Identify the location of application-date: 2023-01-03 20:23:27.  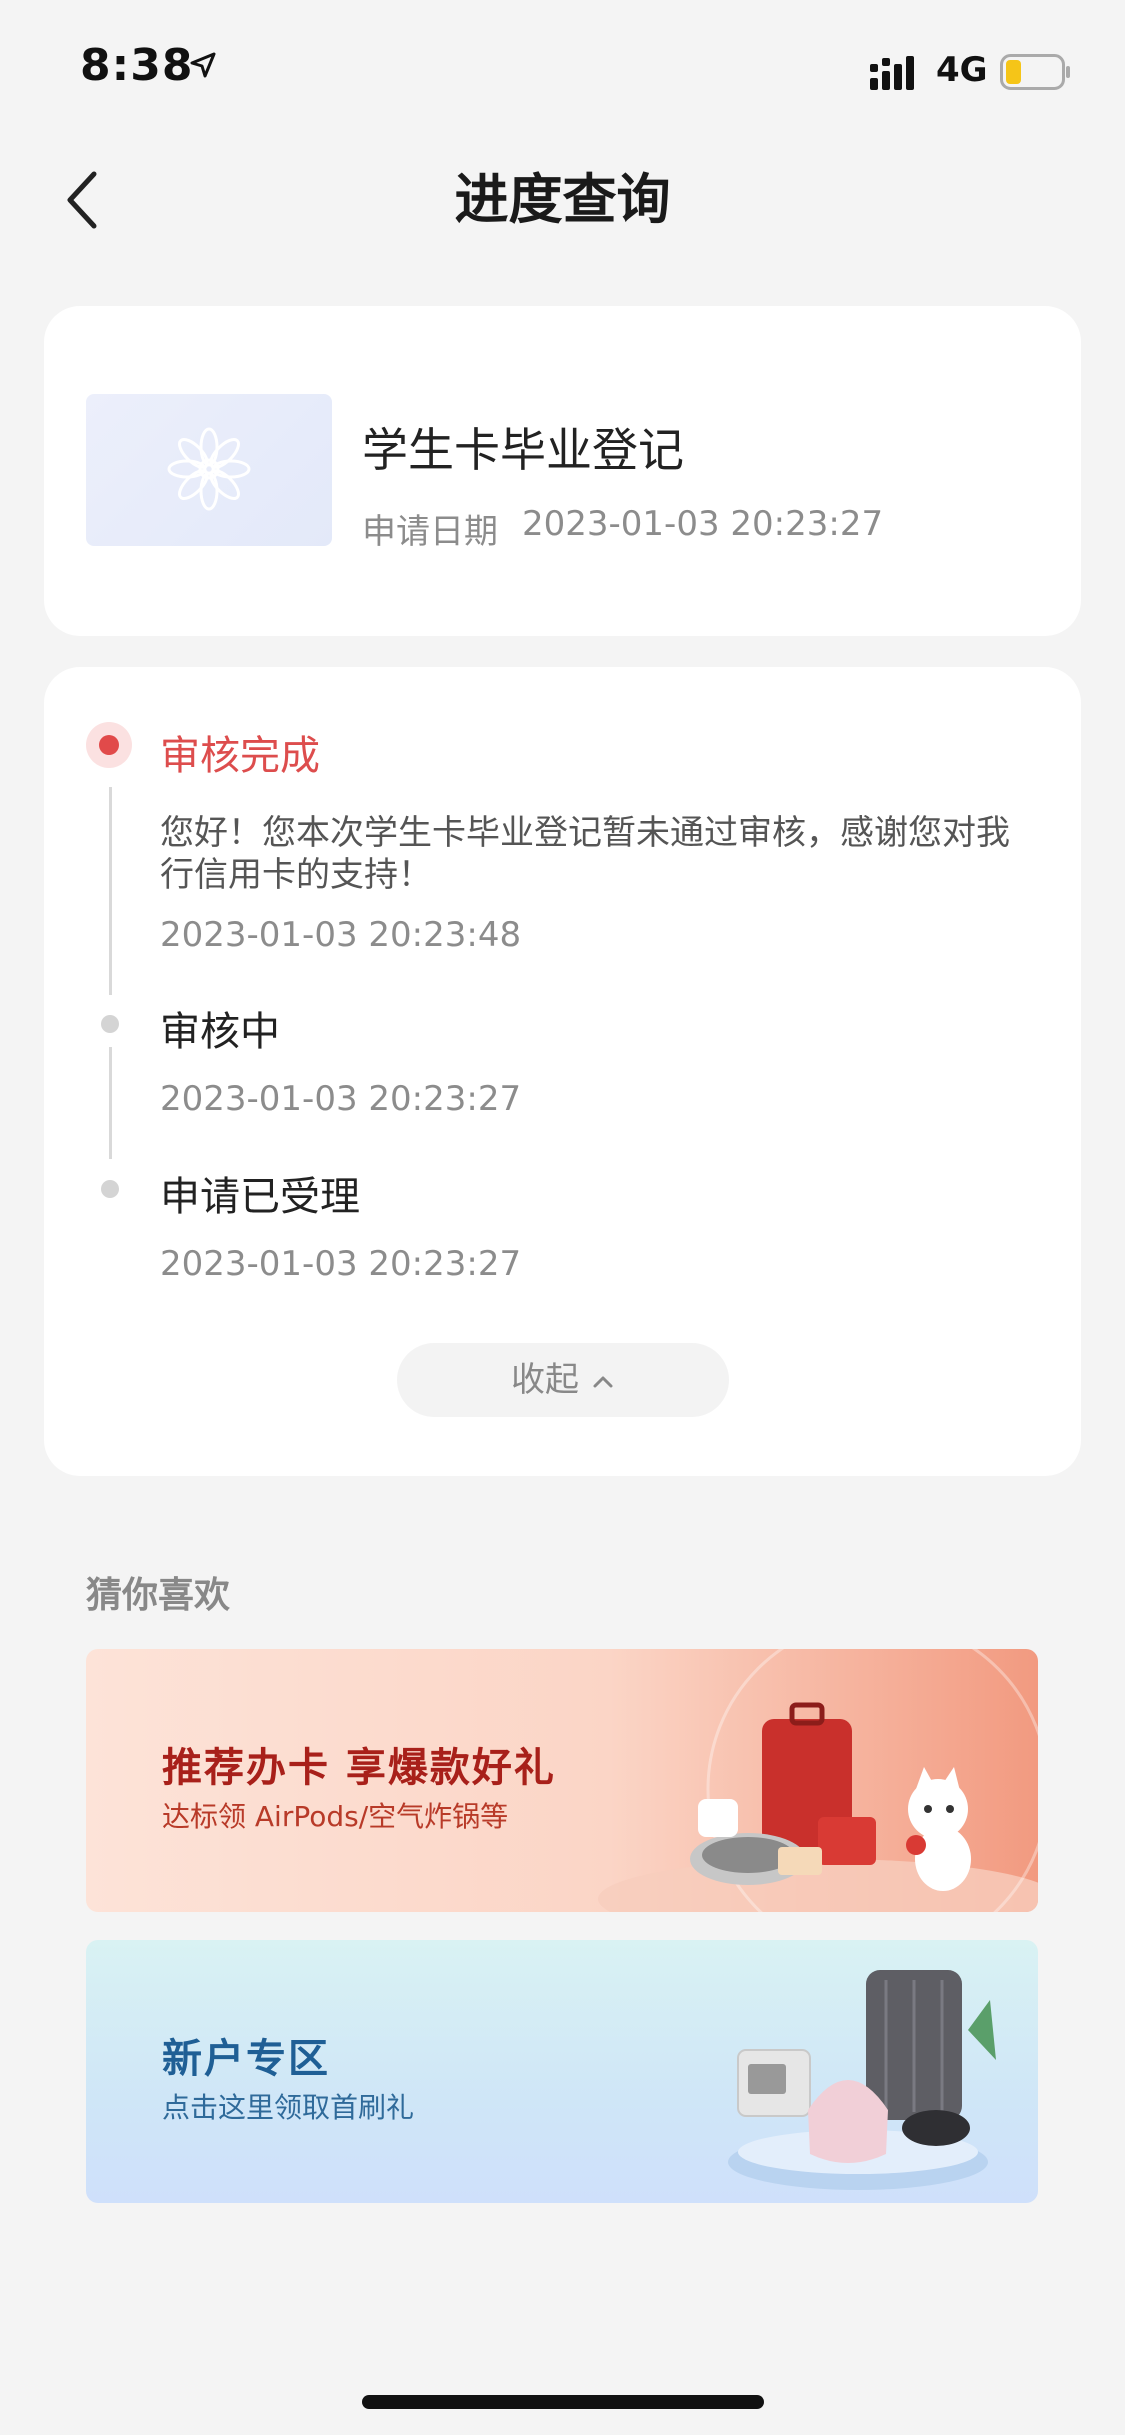
(703, 524).